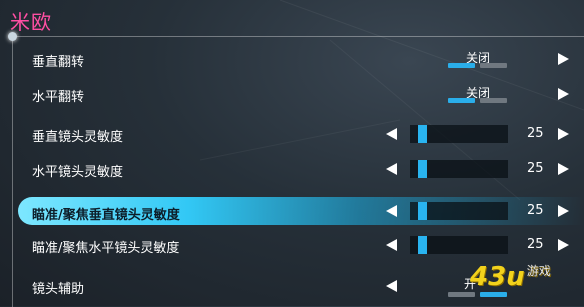 The width and height of the screenshot is (584, 307). What do you see at coordinates (78, 172) in the screenshot?
I see `setting-label: 水平镜头灵敏度` at bounding box center [78, 172].